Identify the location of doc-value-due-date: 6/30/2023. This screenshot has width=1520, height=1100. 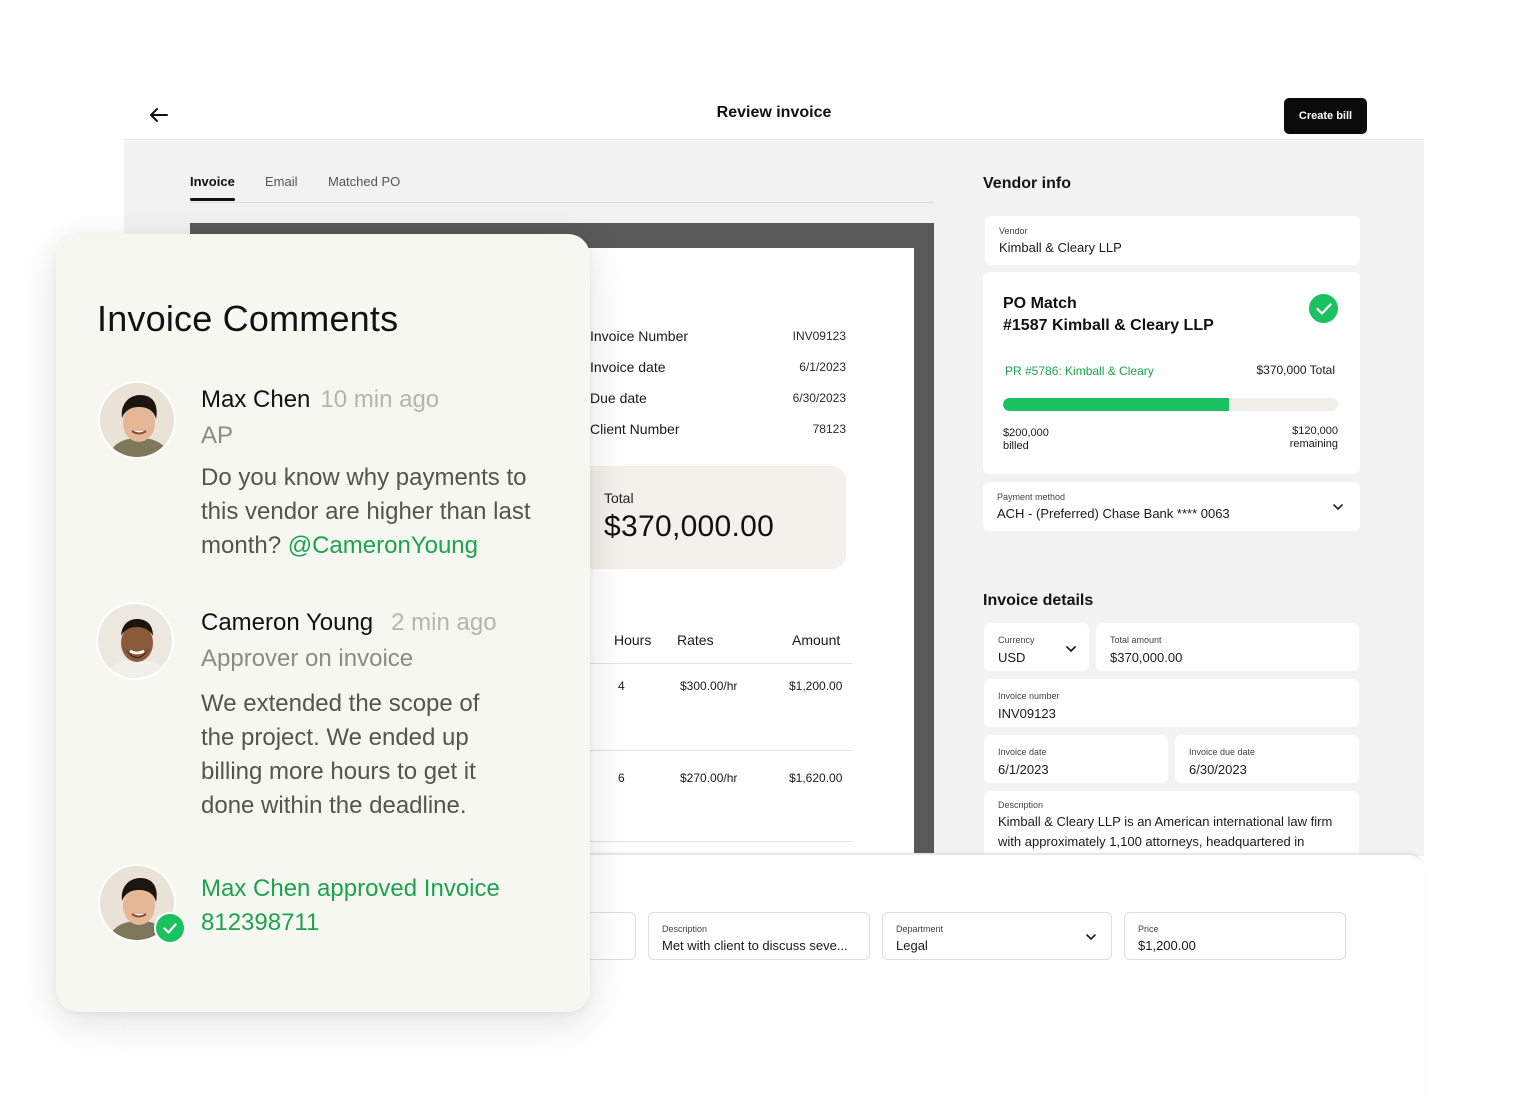
(819, 398).